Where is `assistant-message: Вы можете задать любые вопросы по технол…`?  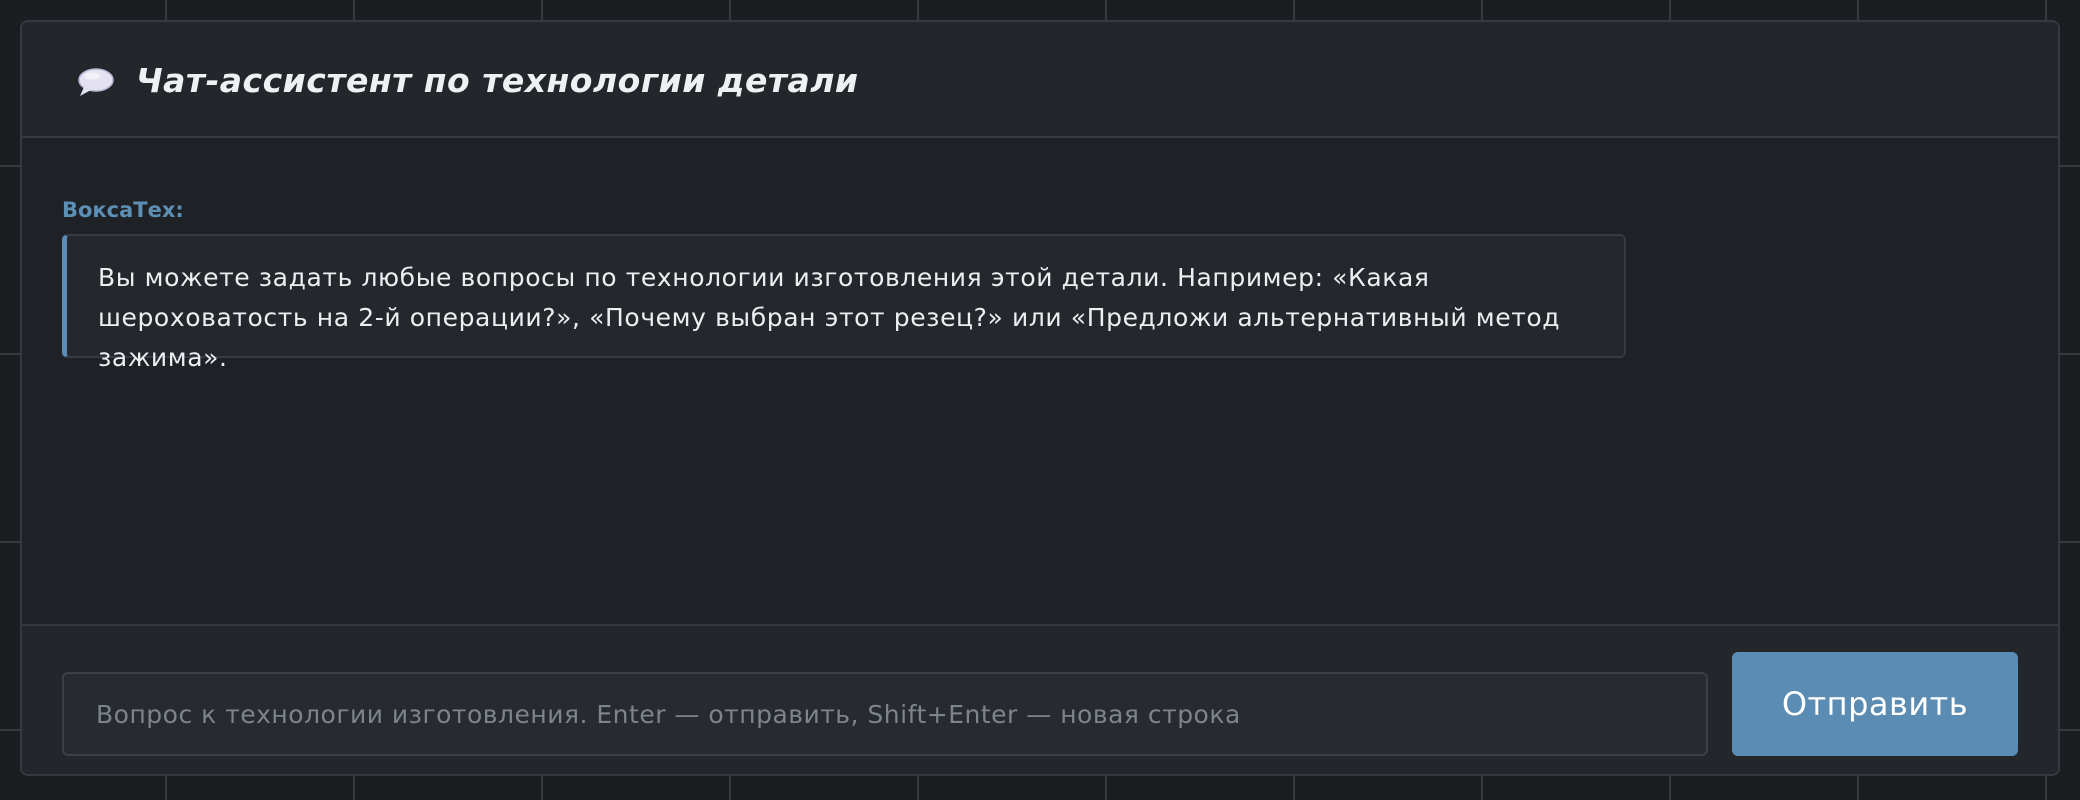 assistant-message: Вы можете задать любые вопросы по технол… is located at coordinates (844, 303).